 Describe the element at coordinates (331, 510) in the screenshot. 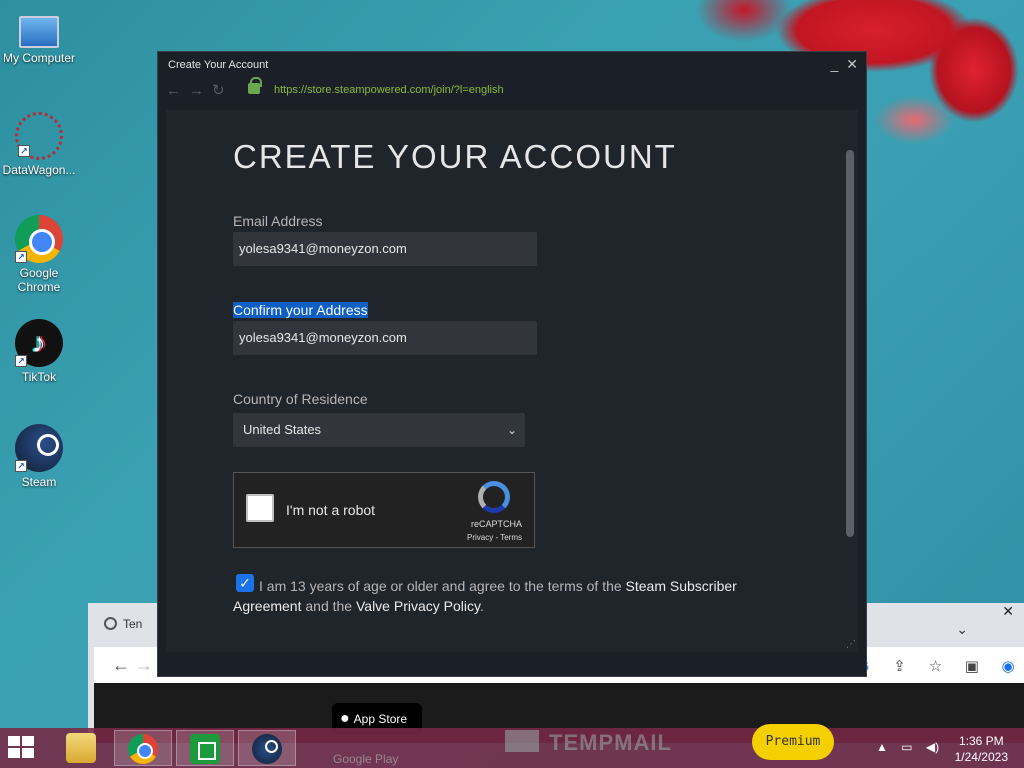

I see `recaptcha-label: I'm not a robot` at that location.